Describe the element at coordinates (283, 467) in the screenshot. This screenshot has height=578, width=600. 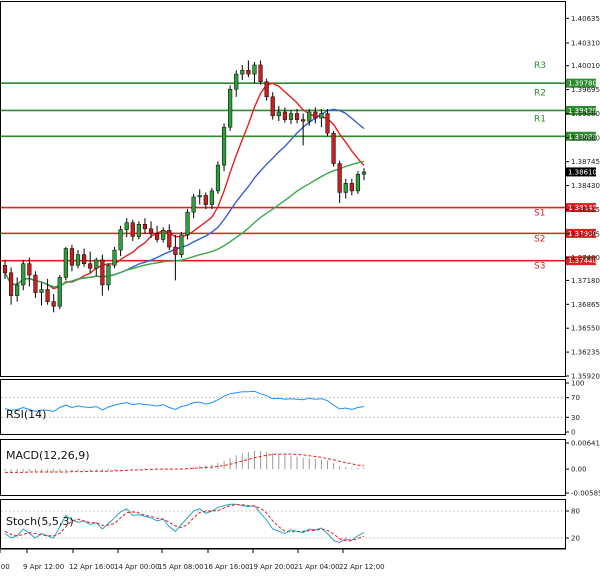
I see `macd-panel` at that location.